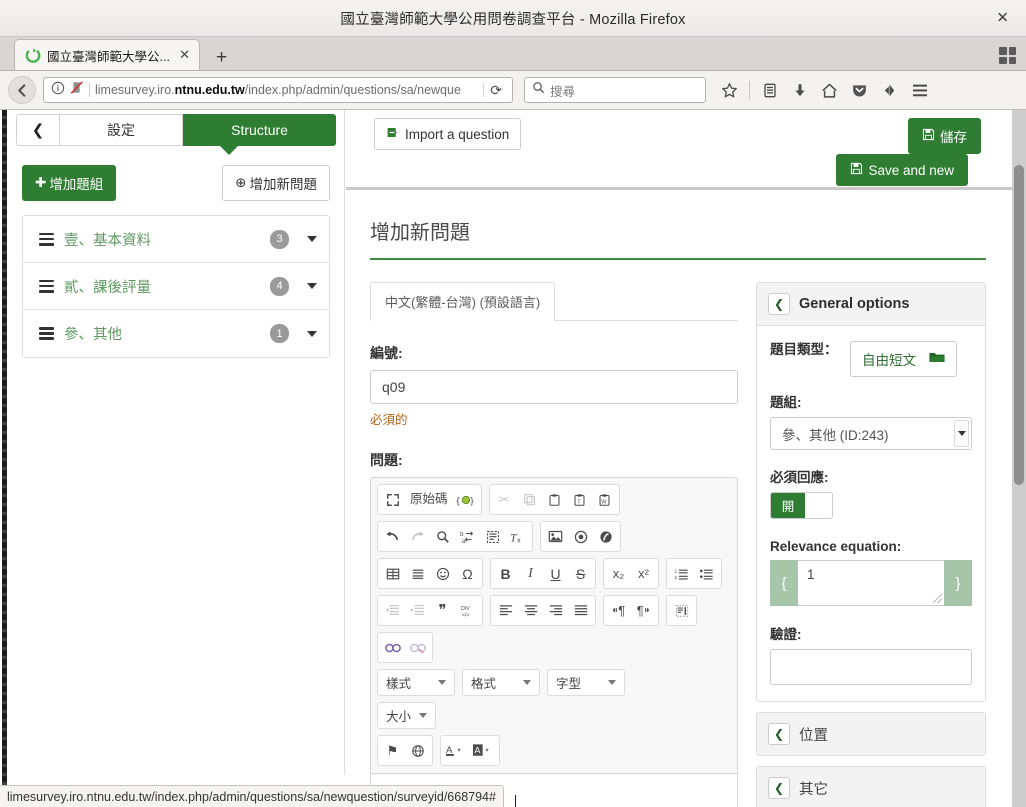 The width and height of the screenshot is (1026, 807). What do you see at coordinates (407, 715) in the screenshot?
I see `size-combo: 大小` at bounding box center [407, 715].